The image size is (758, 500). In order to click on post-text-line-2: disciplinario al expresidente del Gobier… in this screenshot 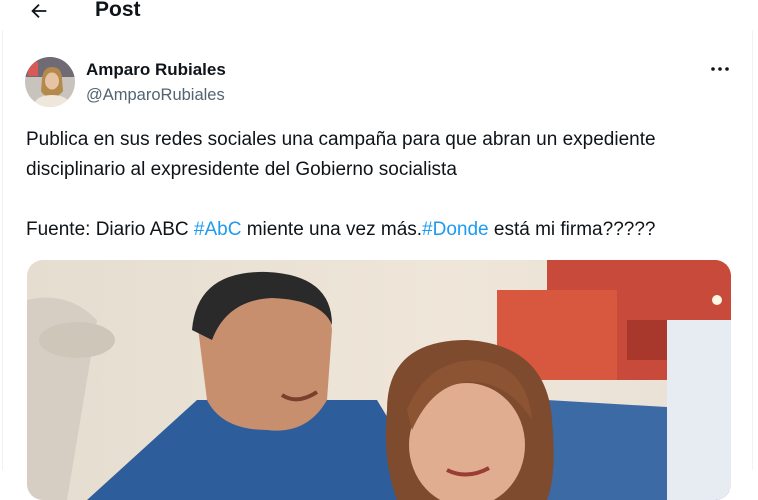, I will do `click(241, 169)`.